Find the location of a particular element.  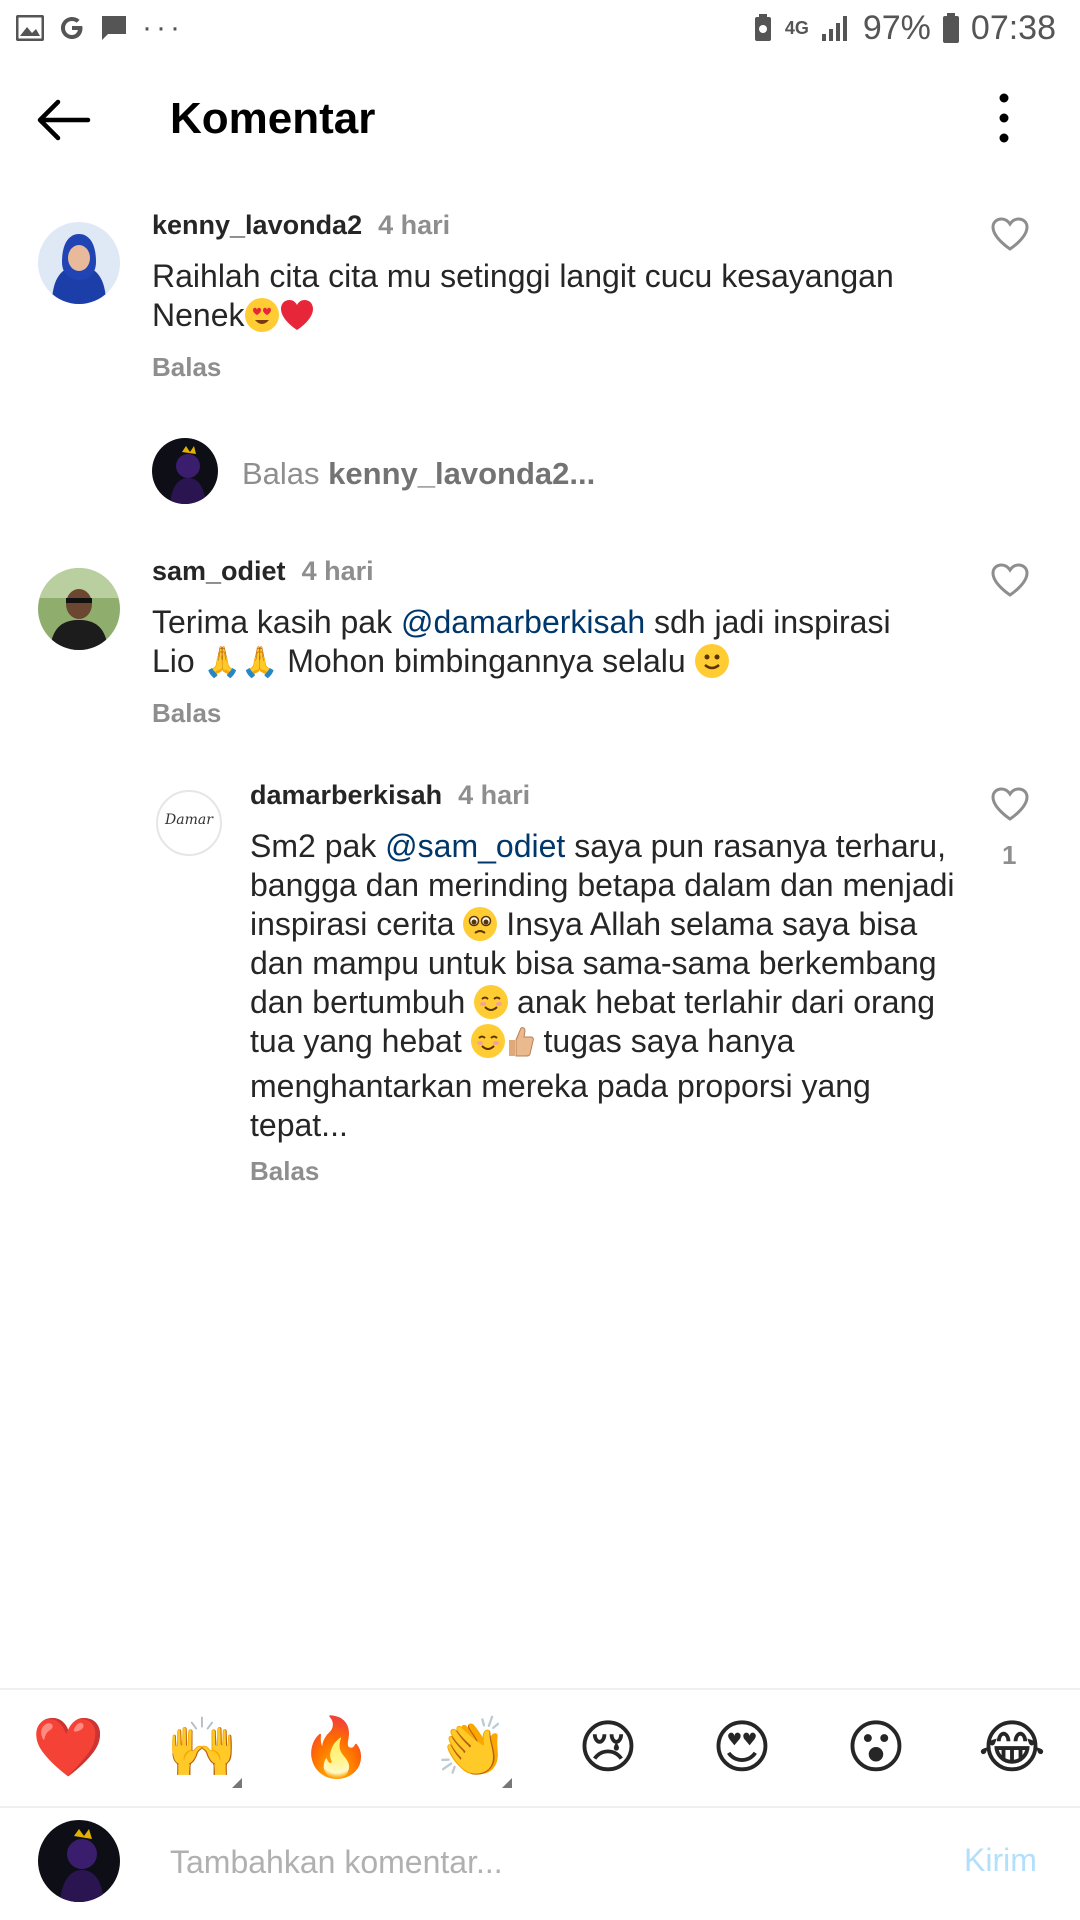

pleading-face-emoji-icon is located at coordinates (480, 924).